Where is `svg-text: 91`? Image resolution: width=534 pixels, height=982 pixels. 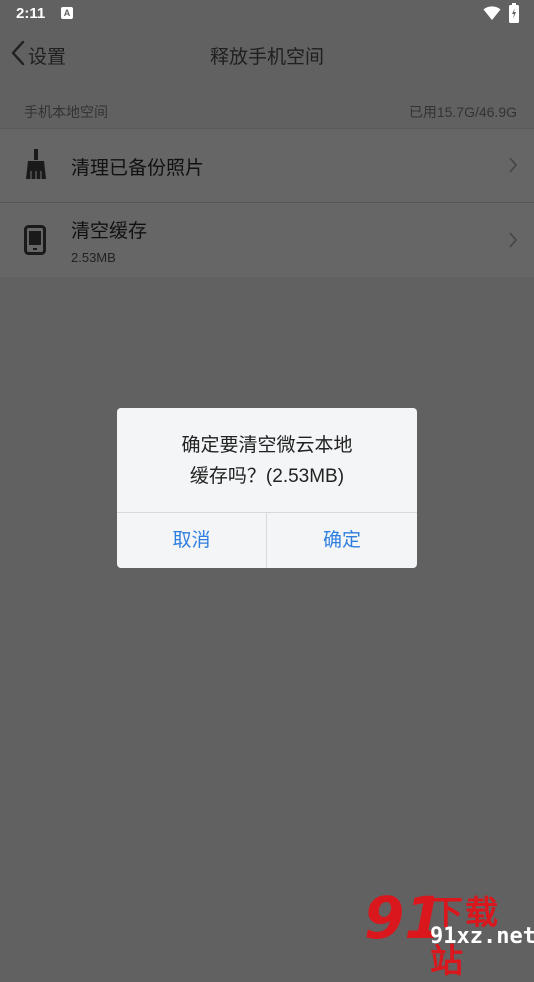 svg-text: 91 is located at coordinates (399, 917).